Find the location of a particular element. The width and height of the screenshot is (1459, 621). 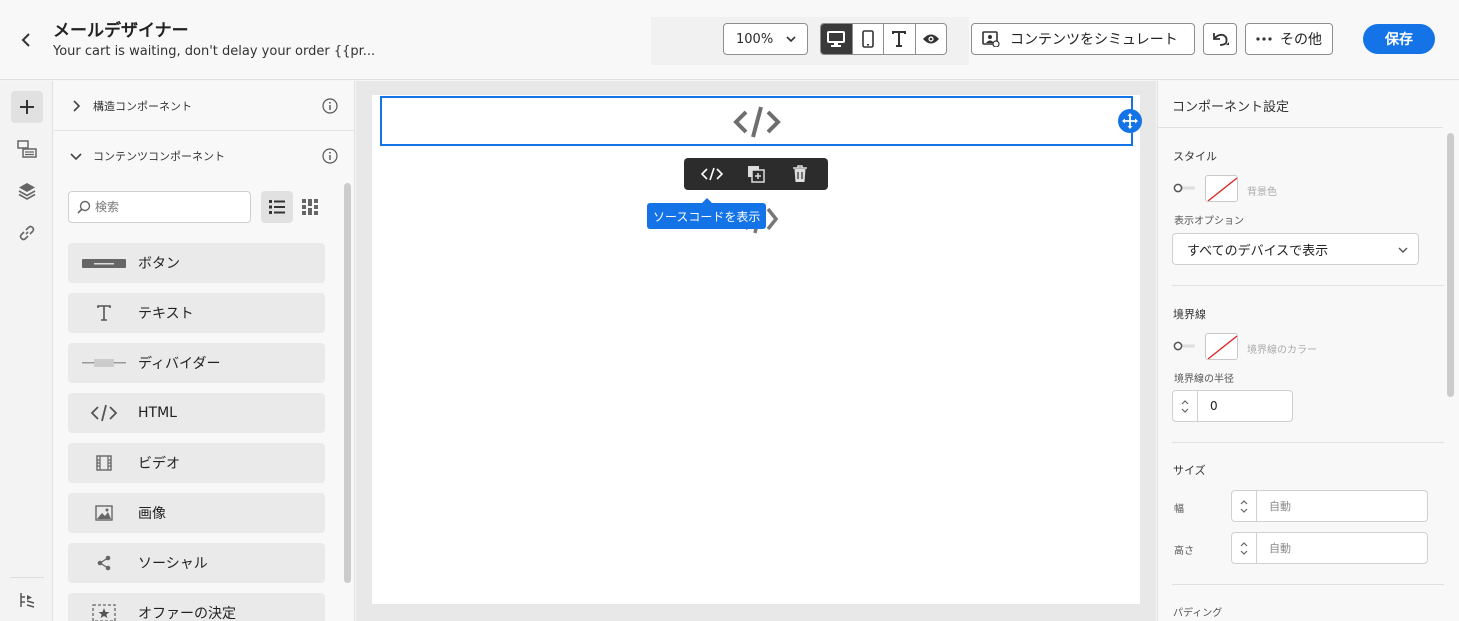

no-color-icon is located at coordinates (1222, 347).